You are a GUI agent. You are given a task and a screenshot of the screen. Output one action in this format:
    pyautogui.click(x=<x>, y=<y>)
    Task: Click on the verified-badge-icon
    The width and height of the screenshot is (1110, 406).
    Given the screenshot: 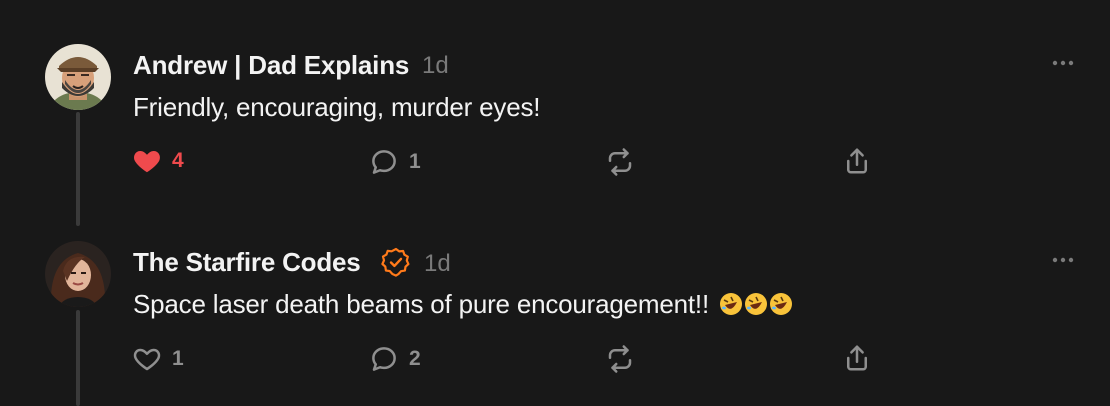 What is the action you would take?
    pyautogui.click(x=396, y=262)
    